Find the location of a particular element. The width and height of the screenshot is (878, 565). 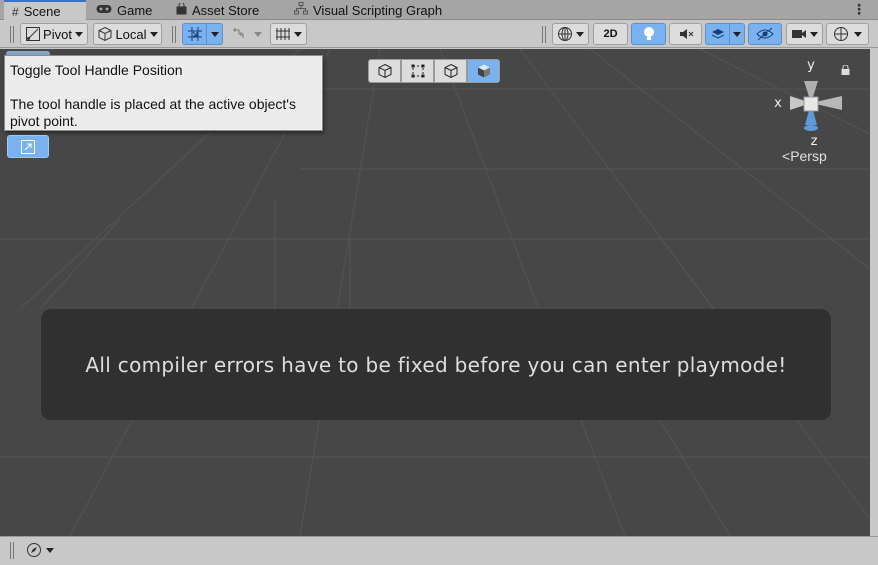

view-mode-solid-cube is located at coordinates (483, 71).